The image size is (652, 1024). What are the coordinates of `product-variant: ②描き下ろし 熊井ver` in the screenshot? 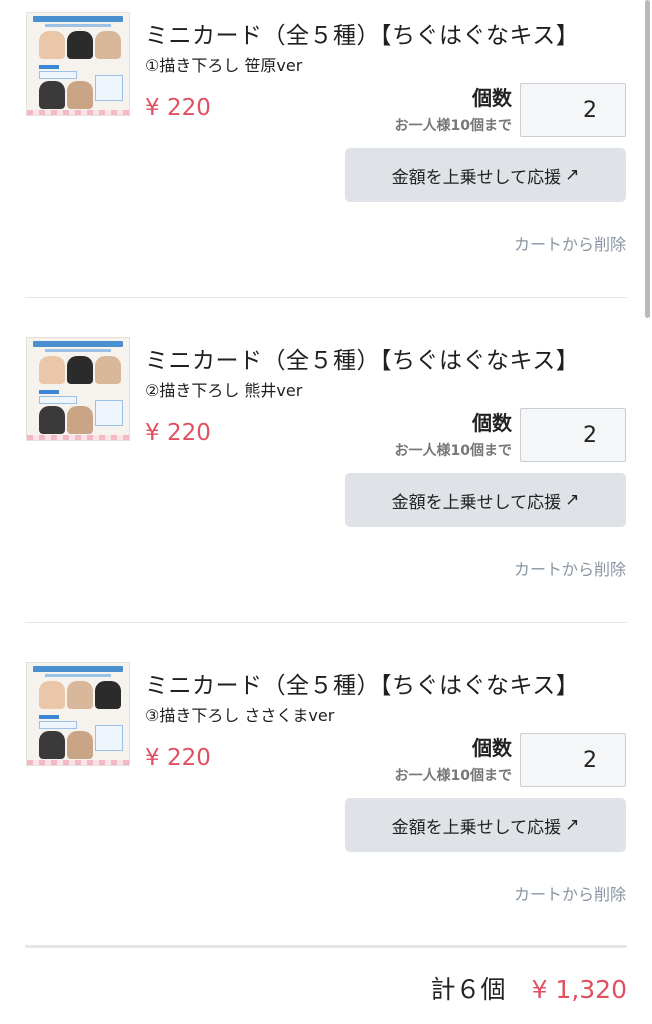 It's located at (224, 390).